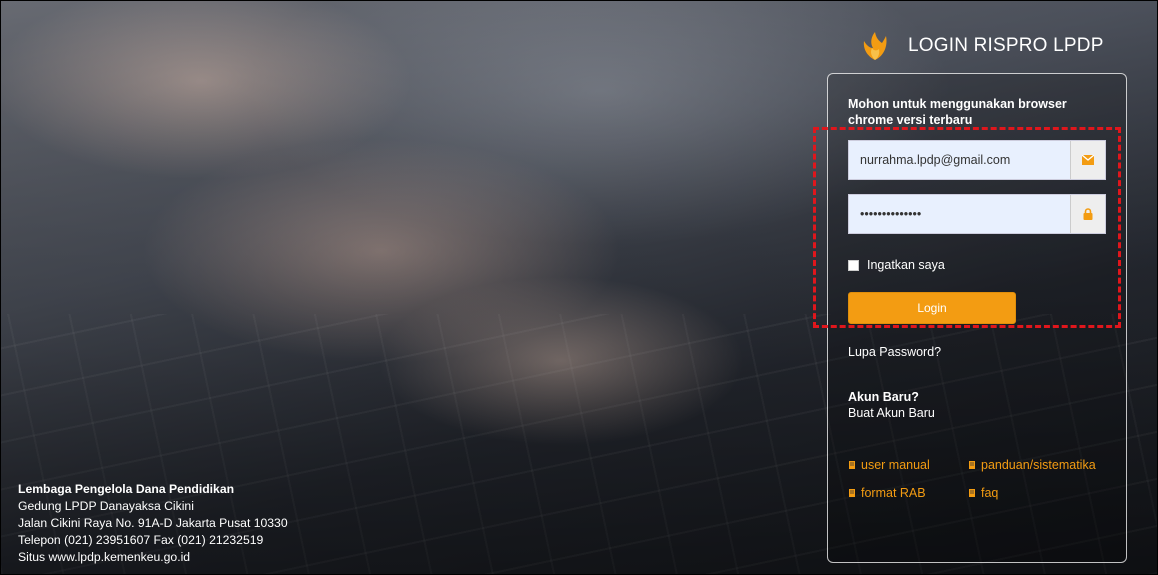 This screenshot has height=575, width=1158. Describe the element at coordinates (1087, 214) in the screenshot. I see `lock-icon` at that location.